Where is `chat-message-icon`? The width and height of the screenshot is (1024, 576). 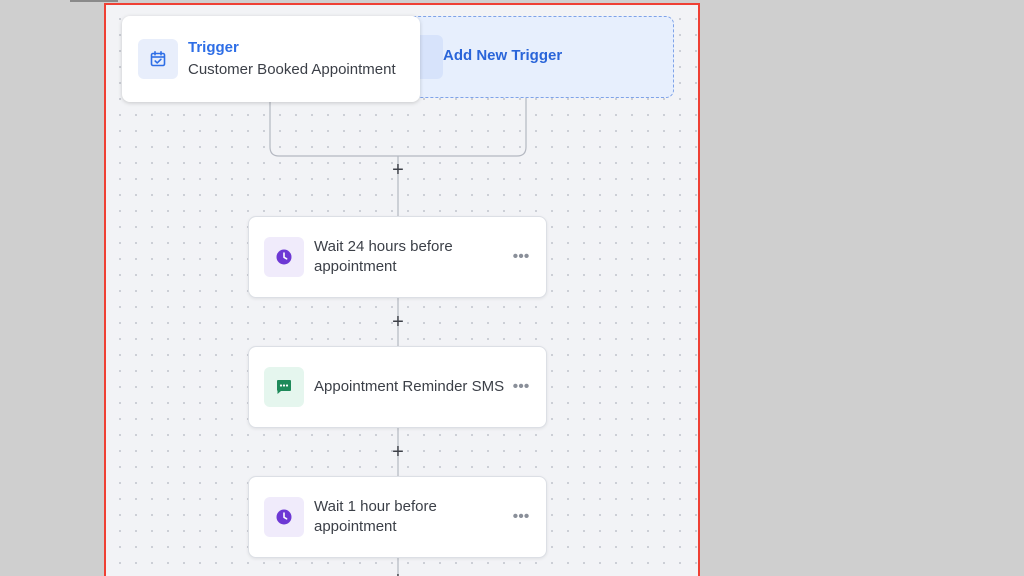
chat-message-icon is located at coordinates (284, 387).